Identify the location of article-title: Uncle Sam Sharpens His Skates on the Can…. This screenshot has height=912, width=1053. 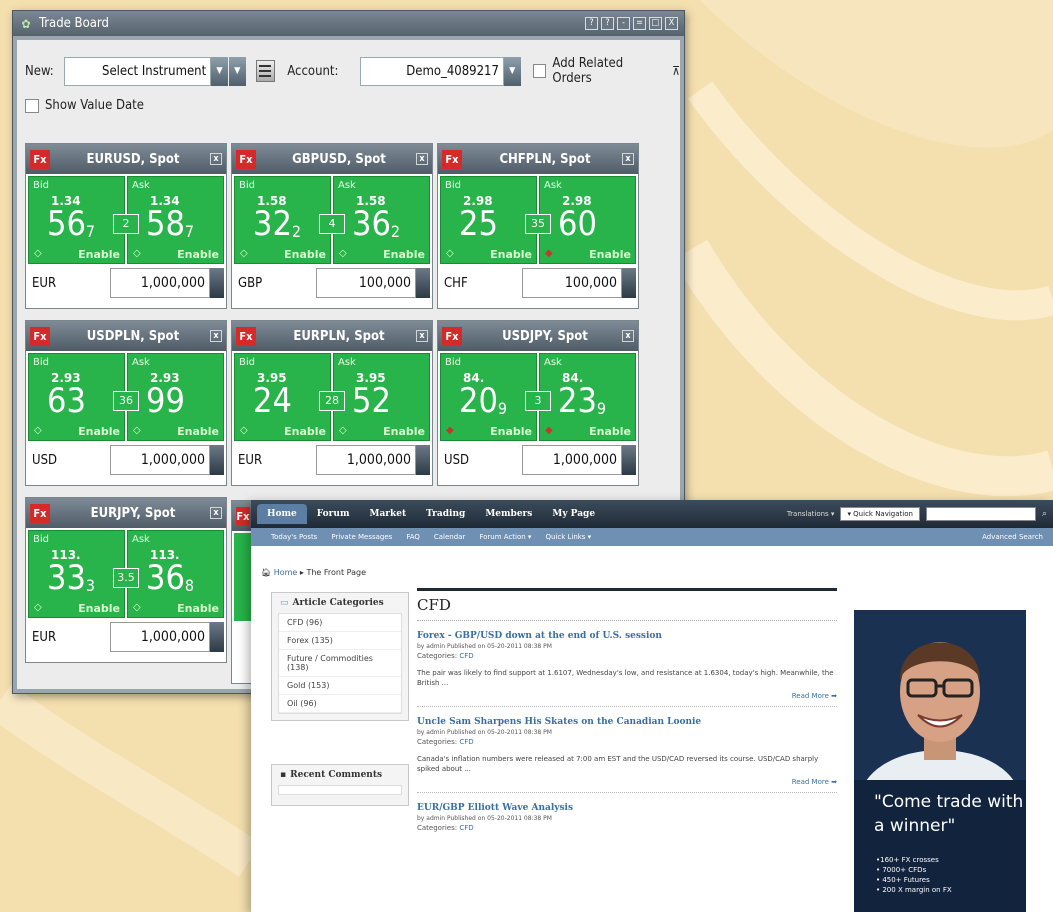
(627, 722).